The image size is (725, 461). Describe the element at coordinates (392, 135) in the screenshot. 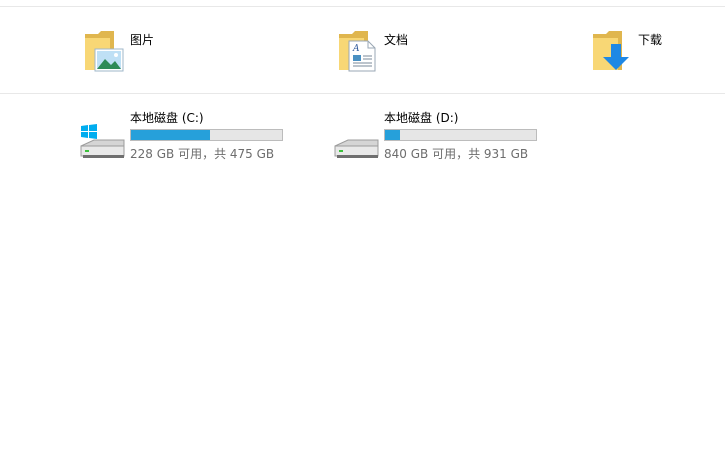

I see `drive-usage-fill-d` at that location.